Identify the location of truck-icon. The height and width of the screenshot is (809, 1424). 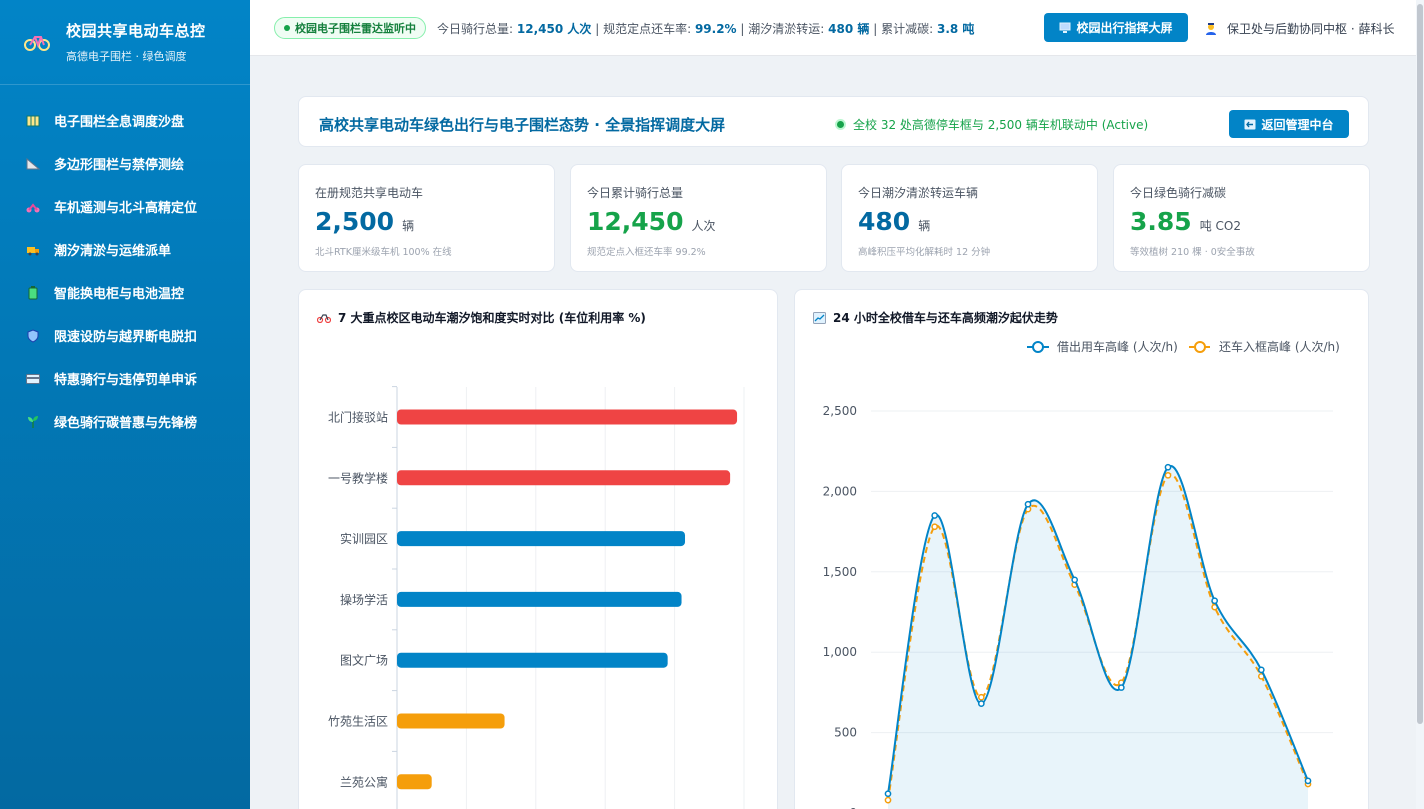
(33, 250).